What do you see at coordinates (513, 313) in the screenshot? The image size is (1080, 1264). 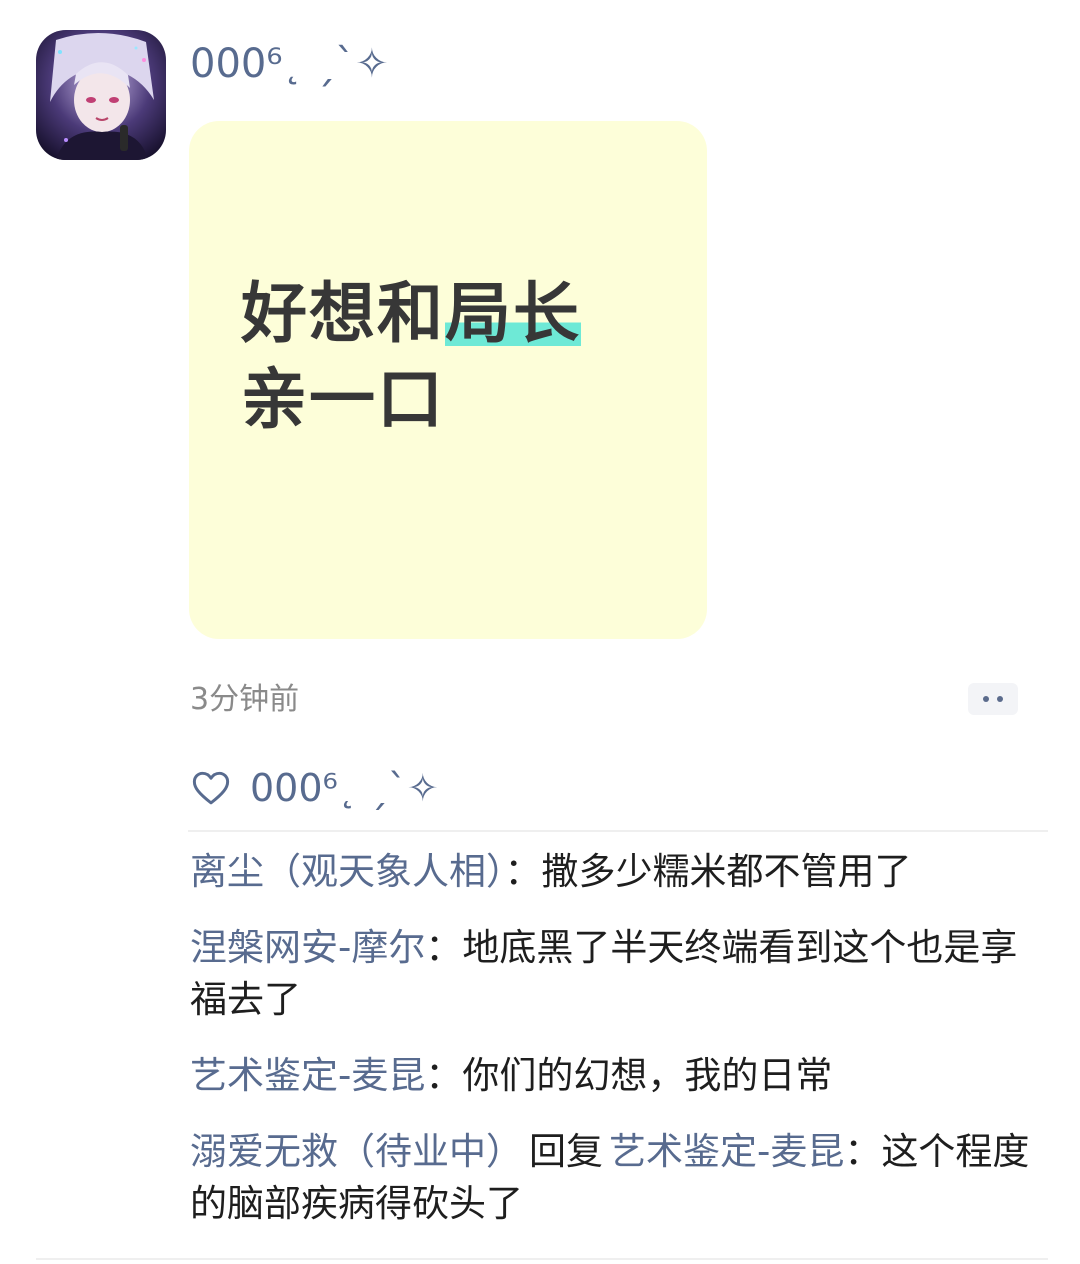 I see `post-text-highlight: 局长` at bounding box center [513, 313].